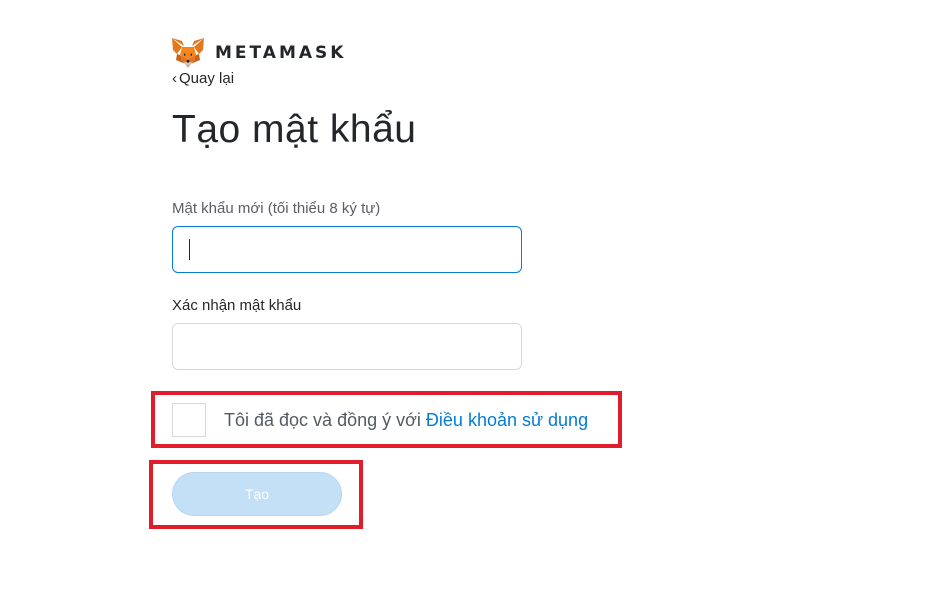 This screenshot has height=612, width=930. What do you see at coordinates (347, 249) in the screenshot?
I see `new-password-field` at bounding box center [347, 249].